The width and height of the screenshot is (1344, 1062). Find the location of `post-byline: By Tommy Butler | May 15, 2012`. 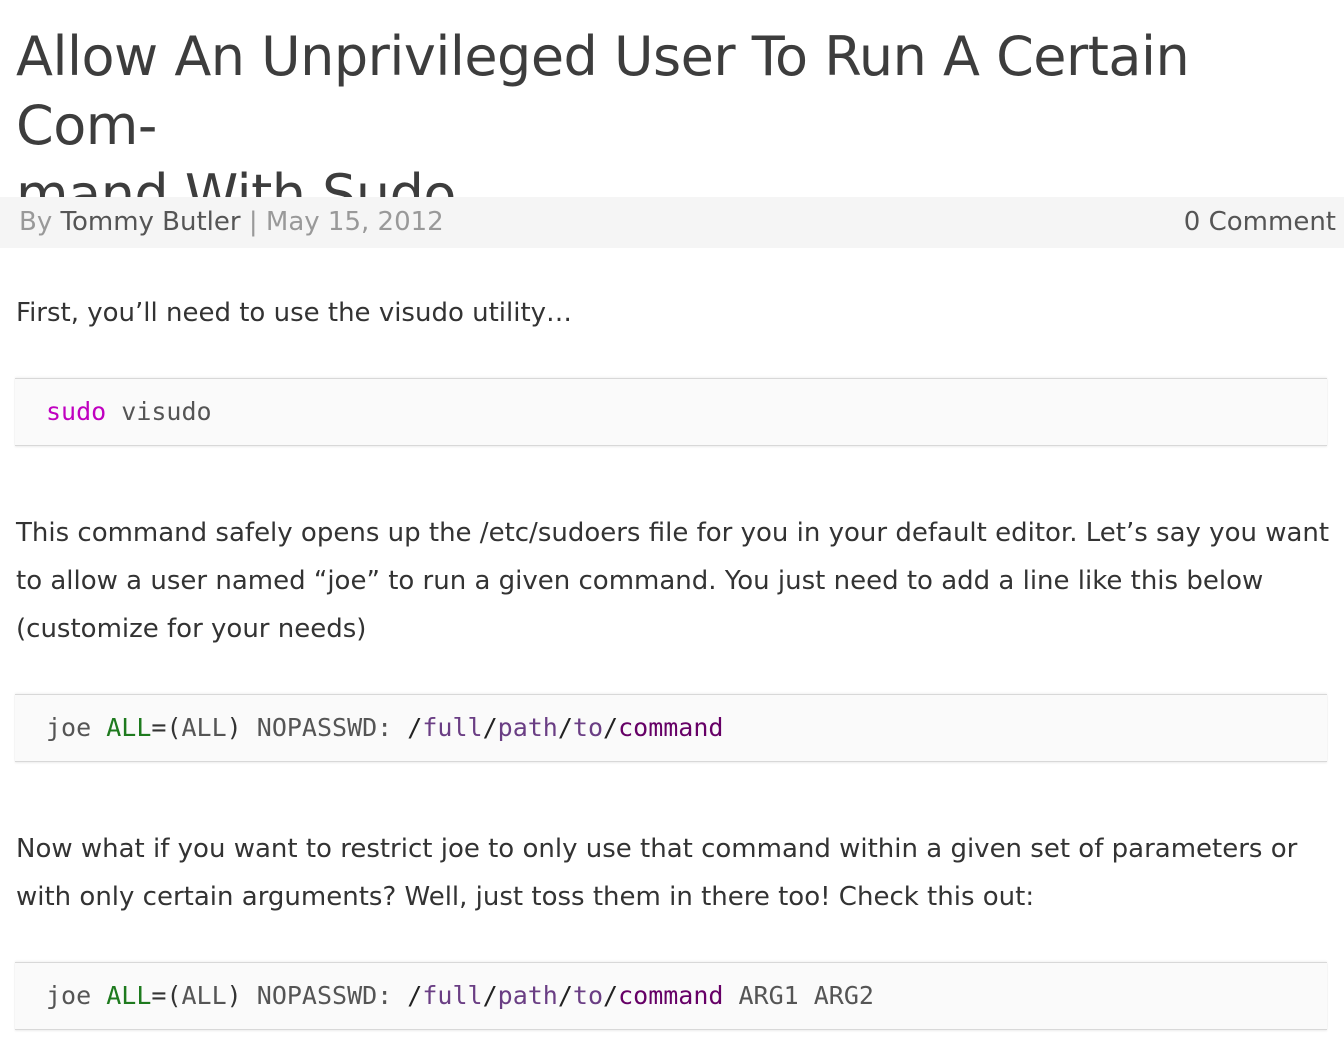

post-byline: By Tommy Butler | May 15, 2012 is located at coordinates (231, 222).